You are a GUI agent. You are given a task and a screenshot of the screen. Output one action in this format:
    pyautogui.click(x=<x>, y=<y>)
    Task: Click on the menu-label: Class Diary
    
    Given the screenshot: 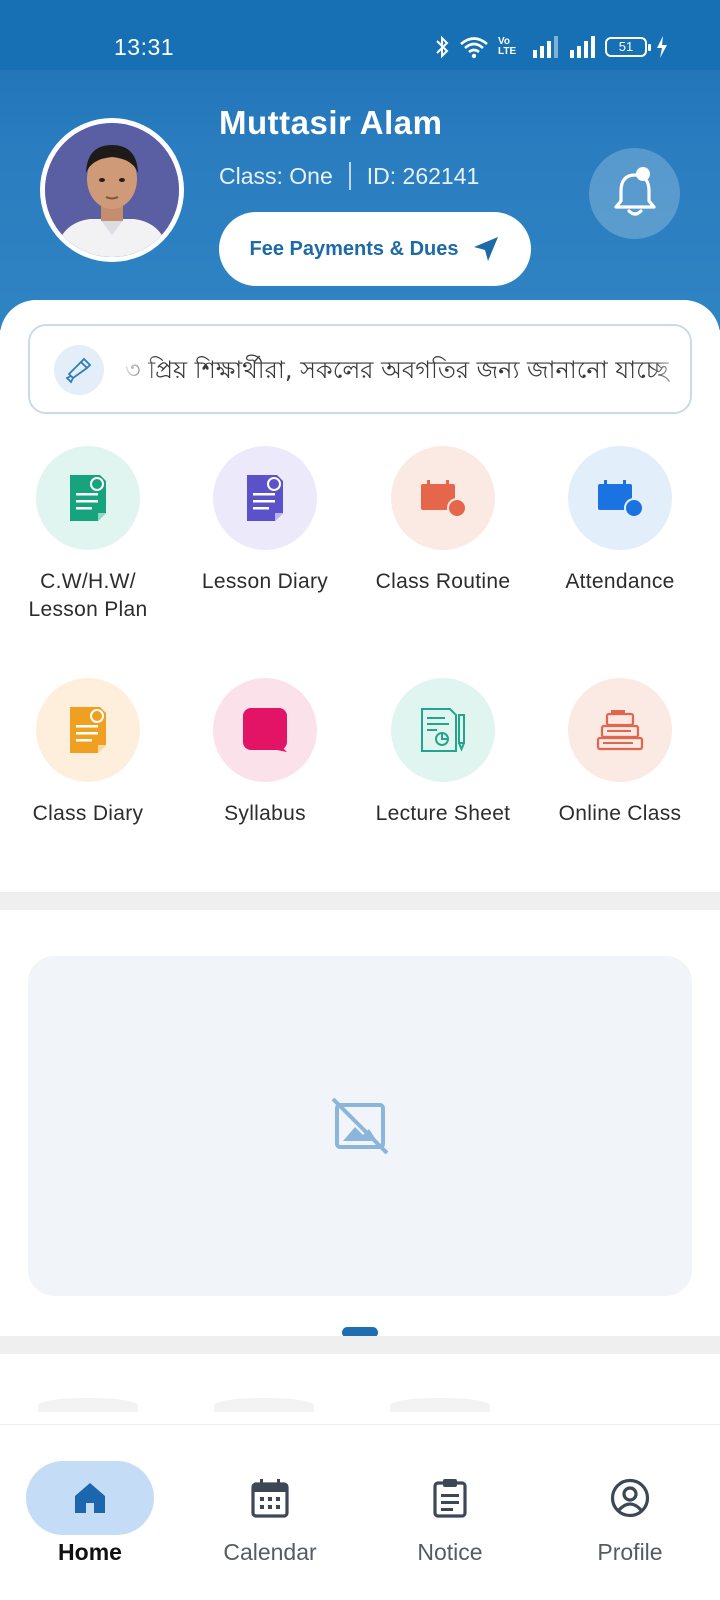 What is the action you would take?
    pyautogui.click(x=88, y=813)
    